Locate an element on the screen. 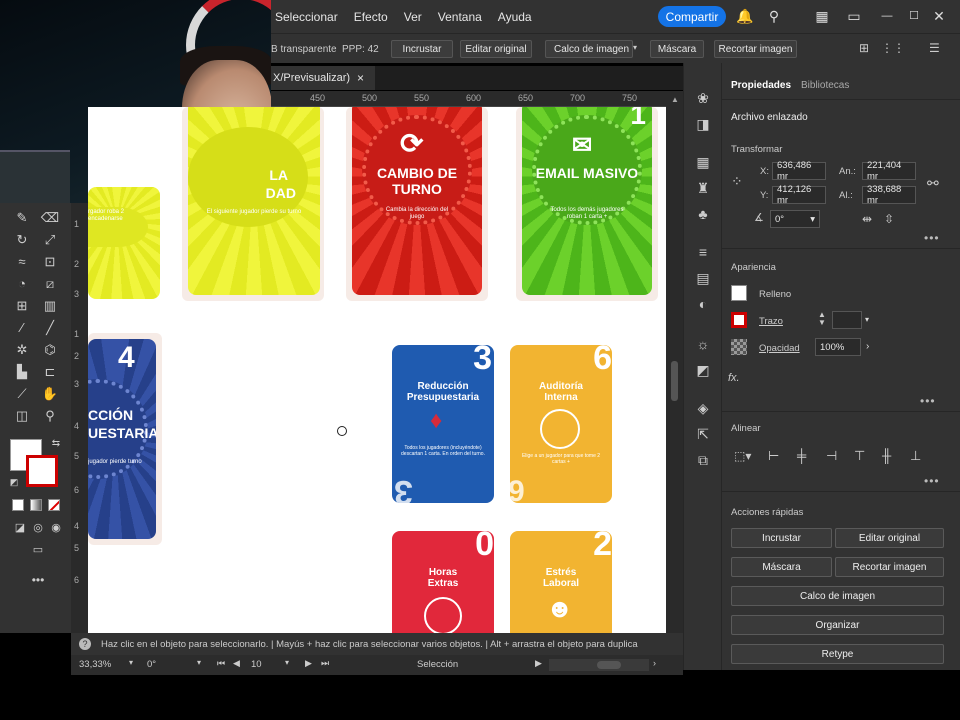 Image resolution: width=960 pixels, height=720 pixels. flip-horizontal-icon: ⇹ is located at coordinates (867, 219).